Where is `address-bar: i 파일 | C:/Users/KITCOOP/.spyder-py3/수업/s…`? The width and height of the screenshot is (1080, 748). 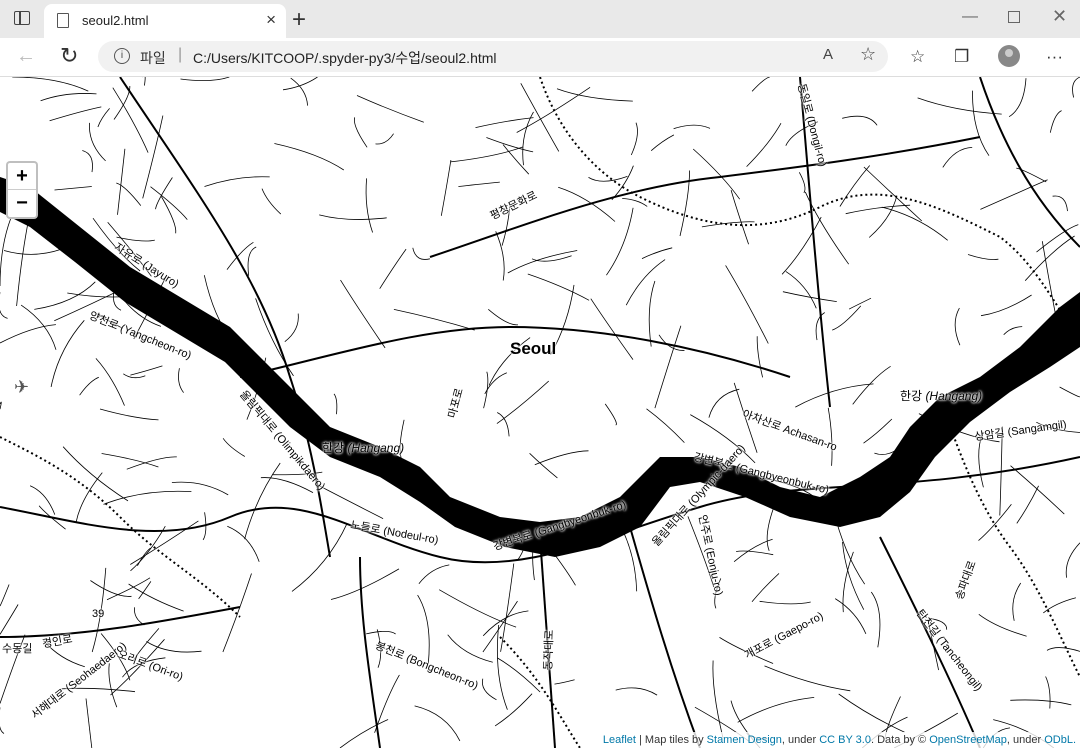
address-bar: i 파일 | C:/Users/KITCOOP/.spyder-py3/수업/s… is located at coordinates (493, 56).